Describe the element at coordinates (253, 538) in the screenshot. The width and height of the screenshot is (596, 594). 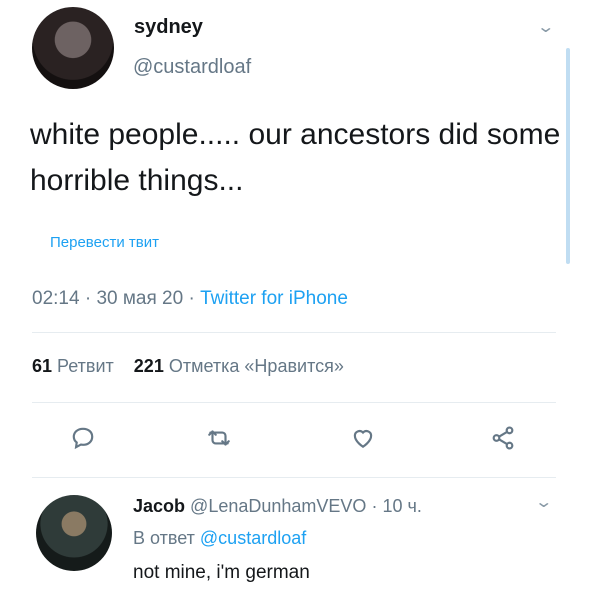
I see `in-reply-handle-link: @custardloaf` at that location.